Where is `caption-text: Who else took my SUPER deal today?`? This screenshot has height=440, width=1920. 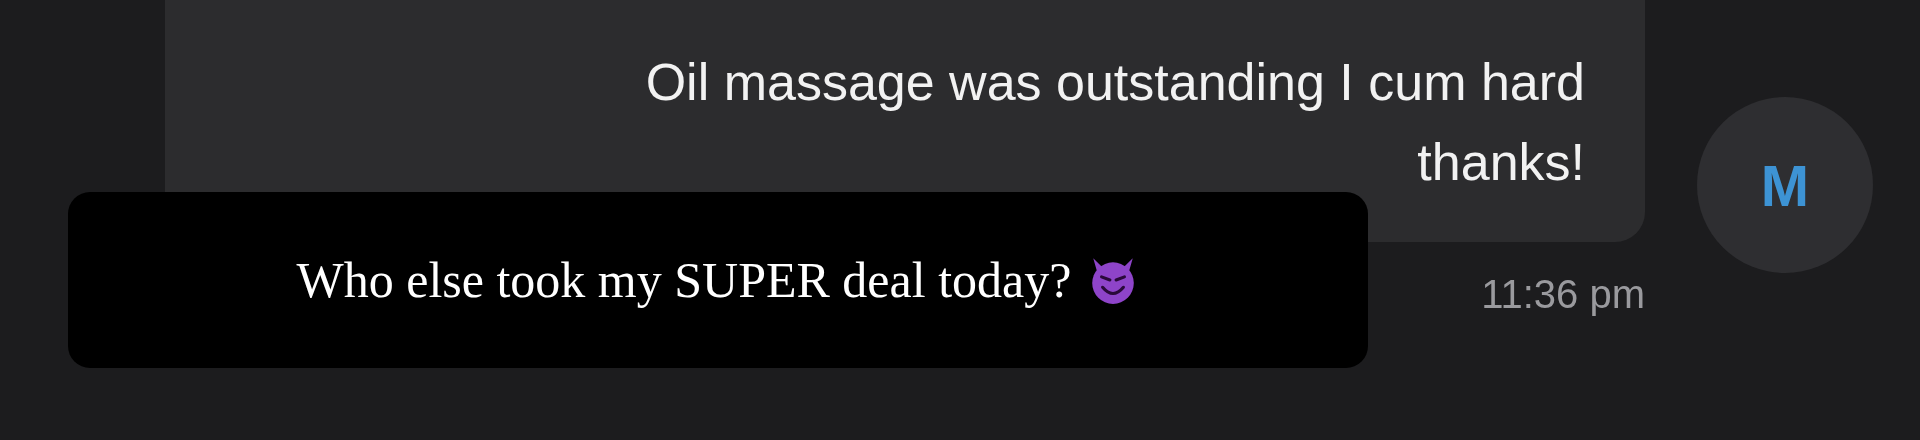
caption-text: Who else took my SUPER deal today? is located at coordinates (684, 280).